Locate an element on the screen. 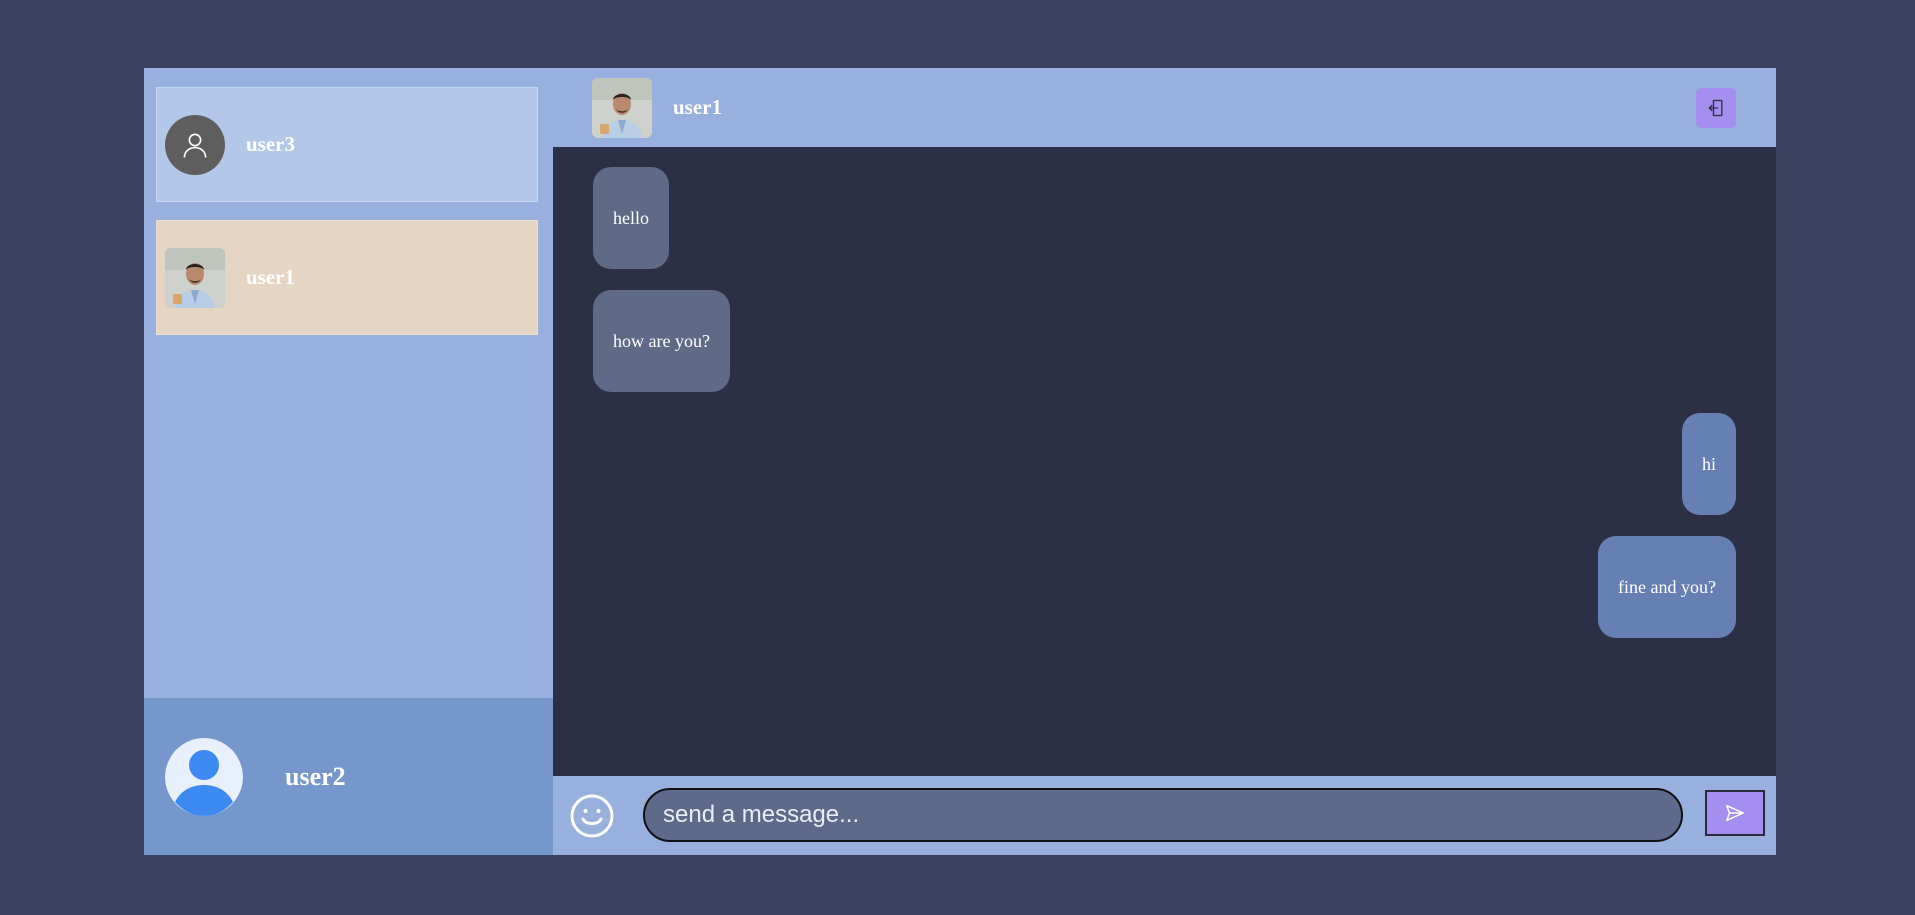 The image size is (1915, 915). emoji-button is located at coordinates (592, 816).